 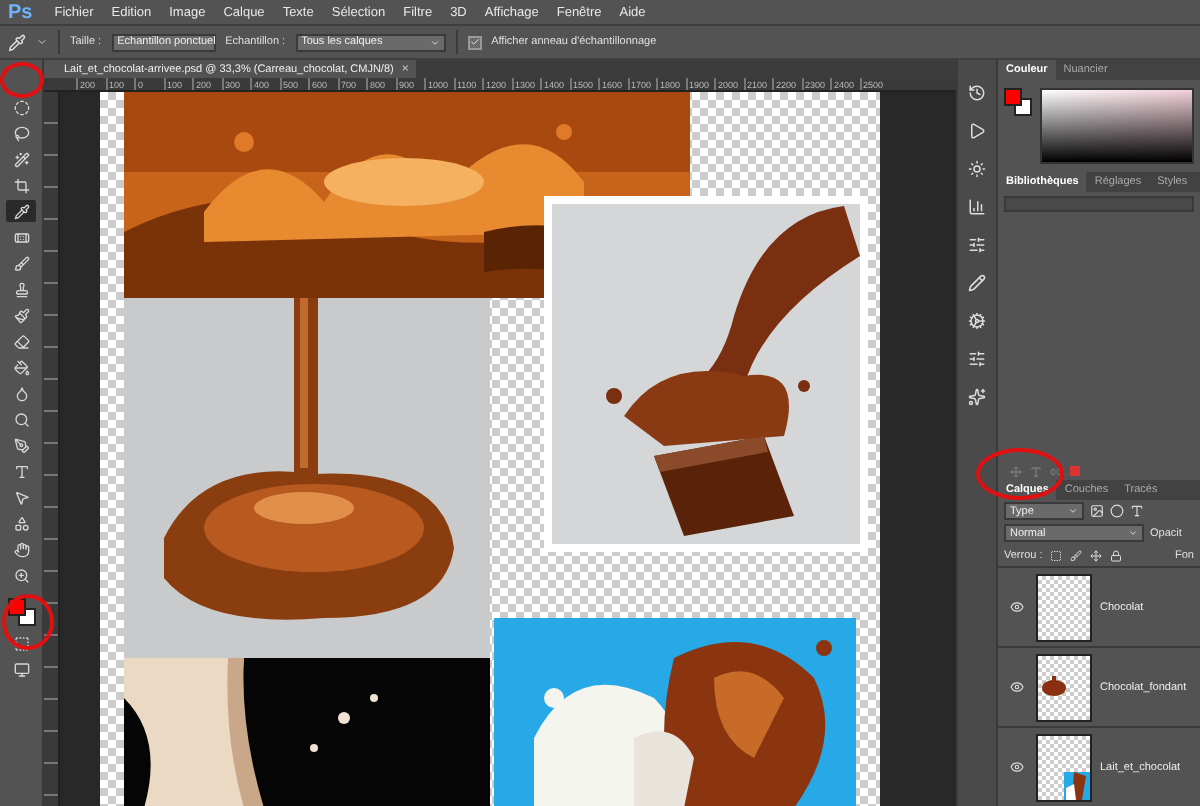 I want to click on pencil-icon, so click(x=977, y=282).